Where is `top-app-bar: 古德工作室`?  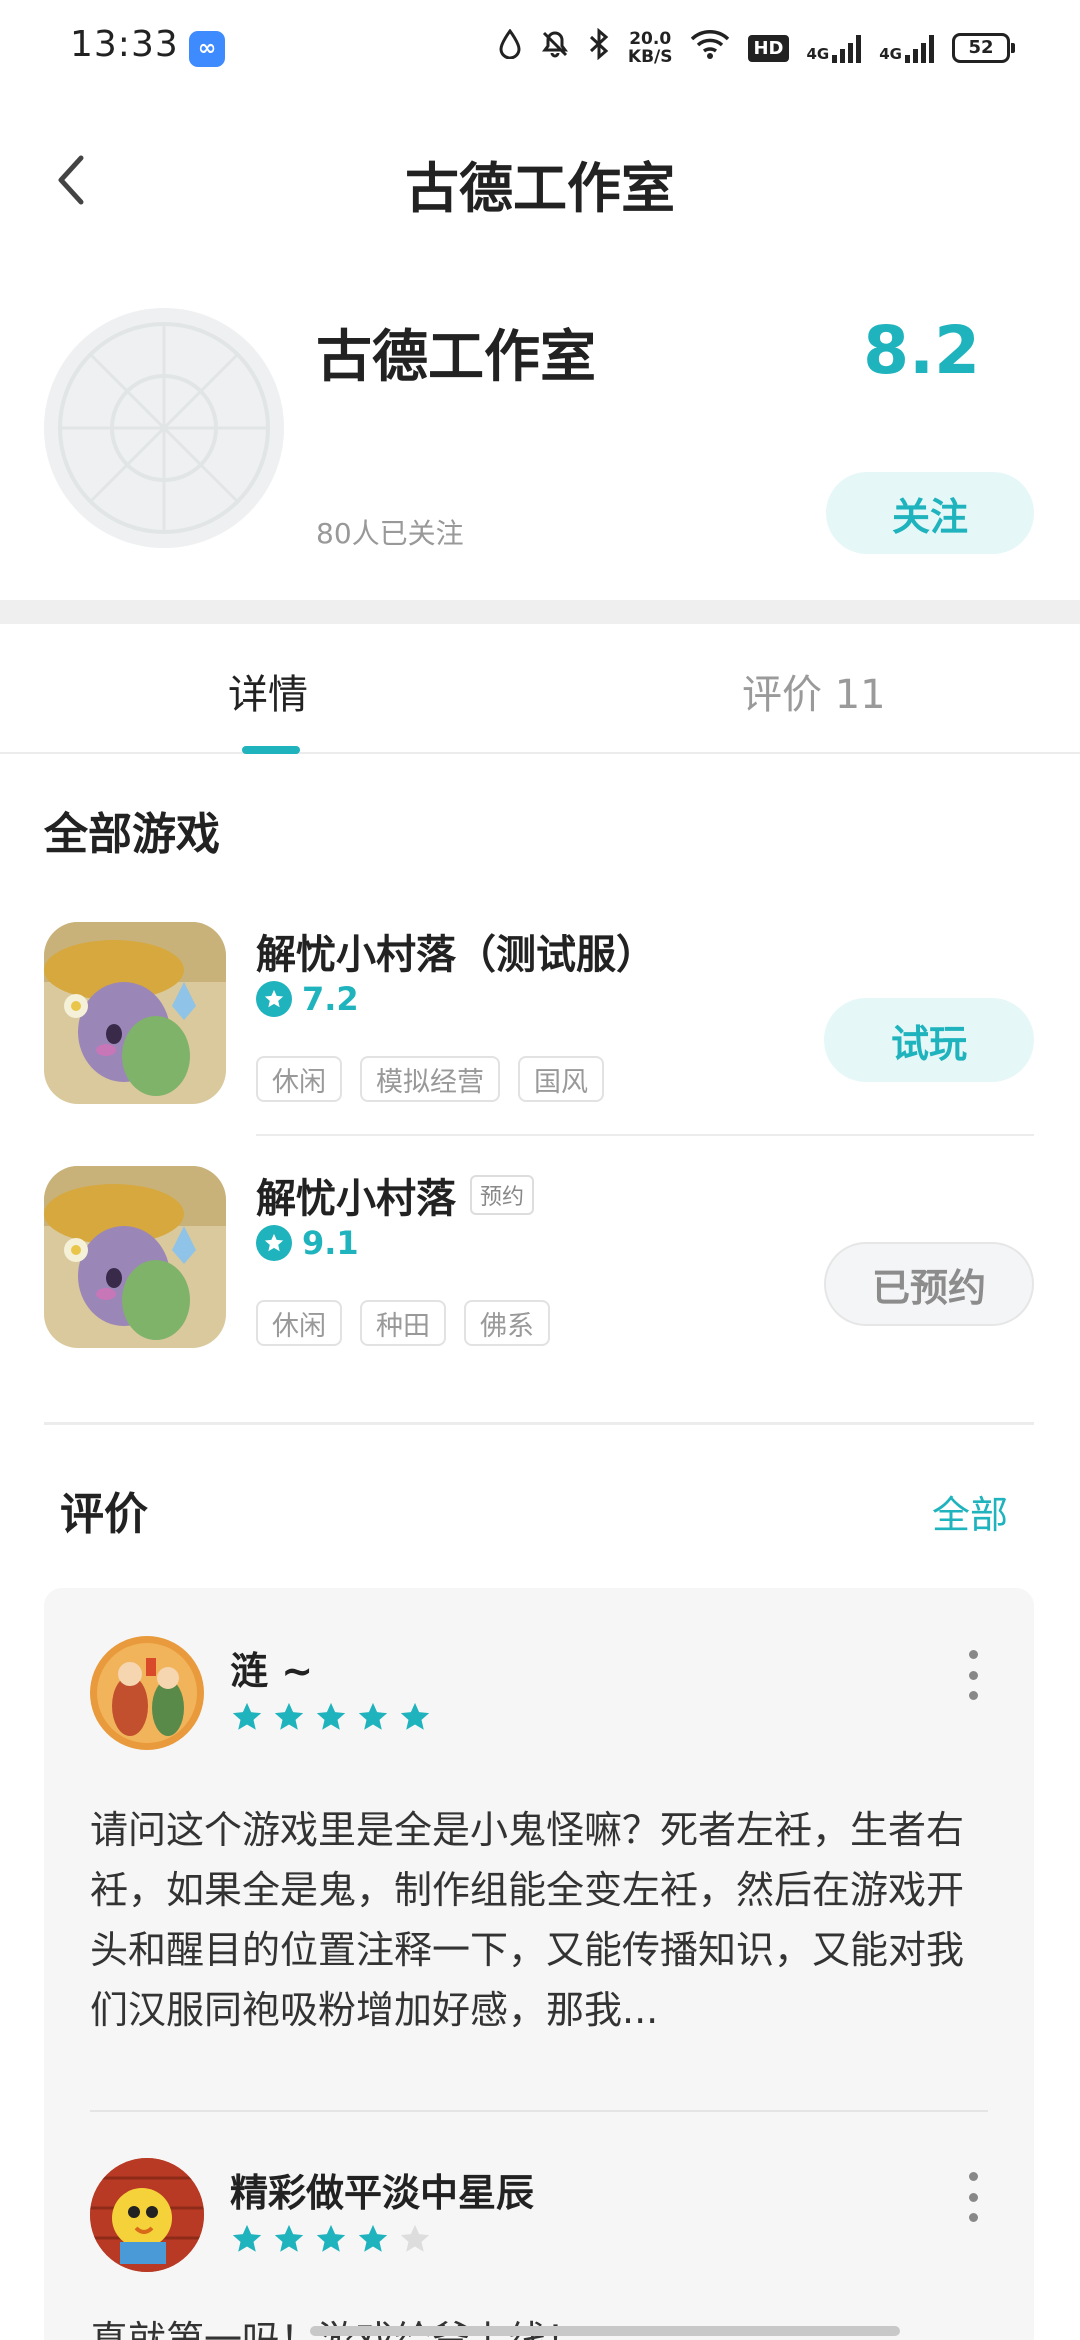 top-app-bar: 古德工作室 is located at coordinates (540, 180).